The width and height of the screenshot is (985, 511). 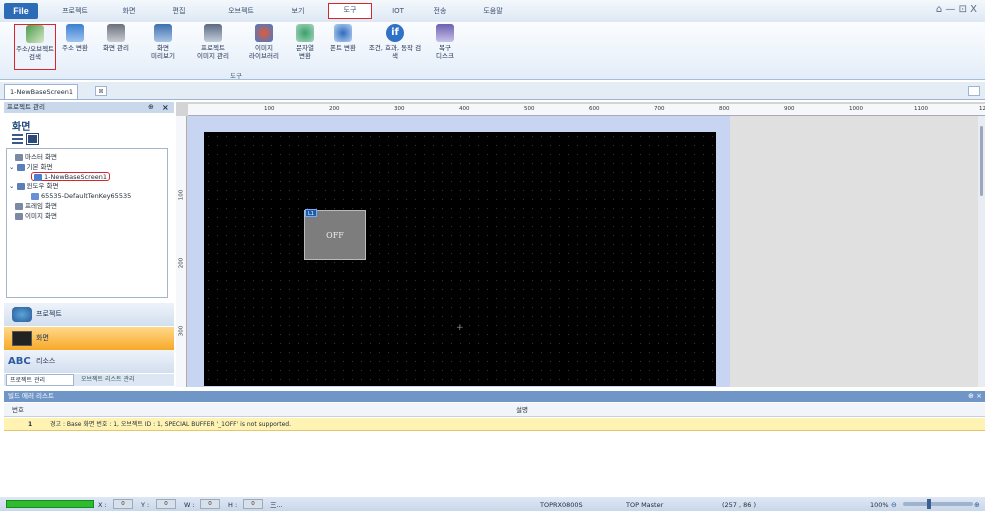 What do you see at coordinates (440, 11) in the screenshot?
I see `menu-transfer: 전송` at bounding box center [440, 11].